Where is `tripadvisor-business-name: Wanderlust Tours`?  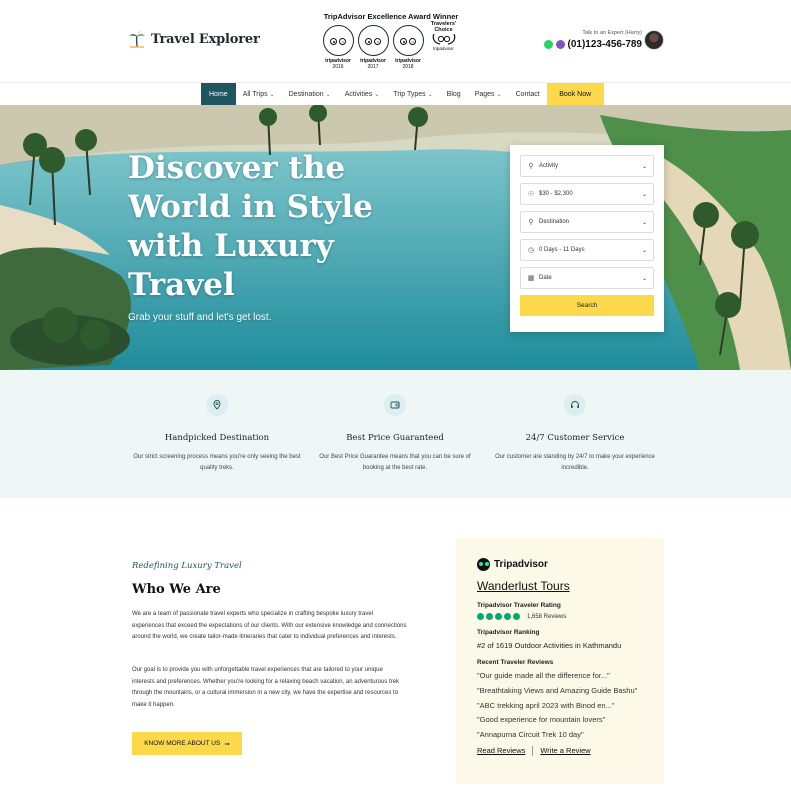 tripadvisor-business-name: Wanderlust Tours is located at coordinates (560, 586).